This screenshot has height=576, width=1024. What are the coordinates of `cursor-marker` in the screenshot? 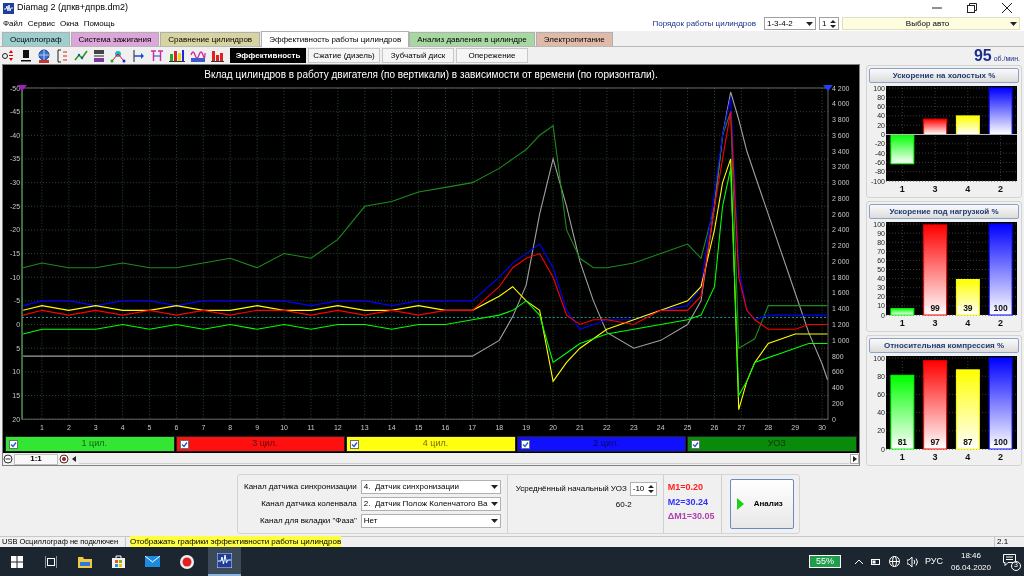 It's located at (828, 87).